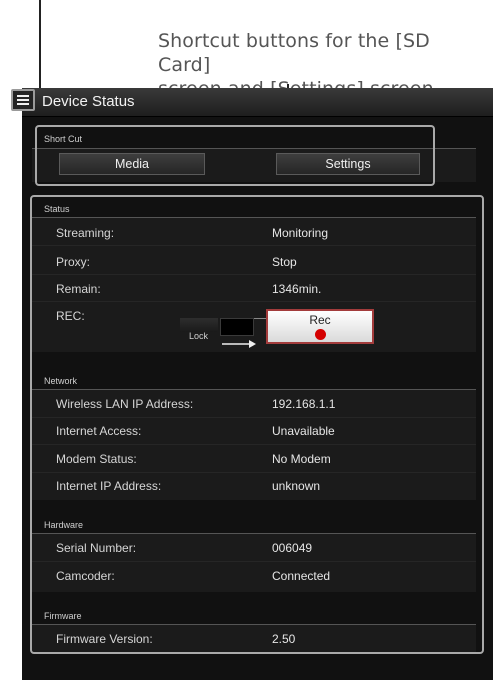 Image resolution: width=493 pixels, height=680 pixels. What do you see at coordinates (40, 45) in the screenshot?
I see `annotation-leader-left` at bounding box center [40, 45].